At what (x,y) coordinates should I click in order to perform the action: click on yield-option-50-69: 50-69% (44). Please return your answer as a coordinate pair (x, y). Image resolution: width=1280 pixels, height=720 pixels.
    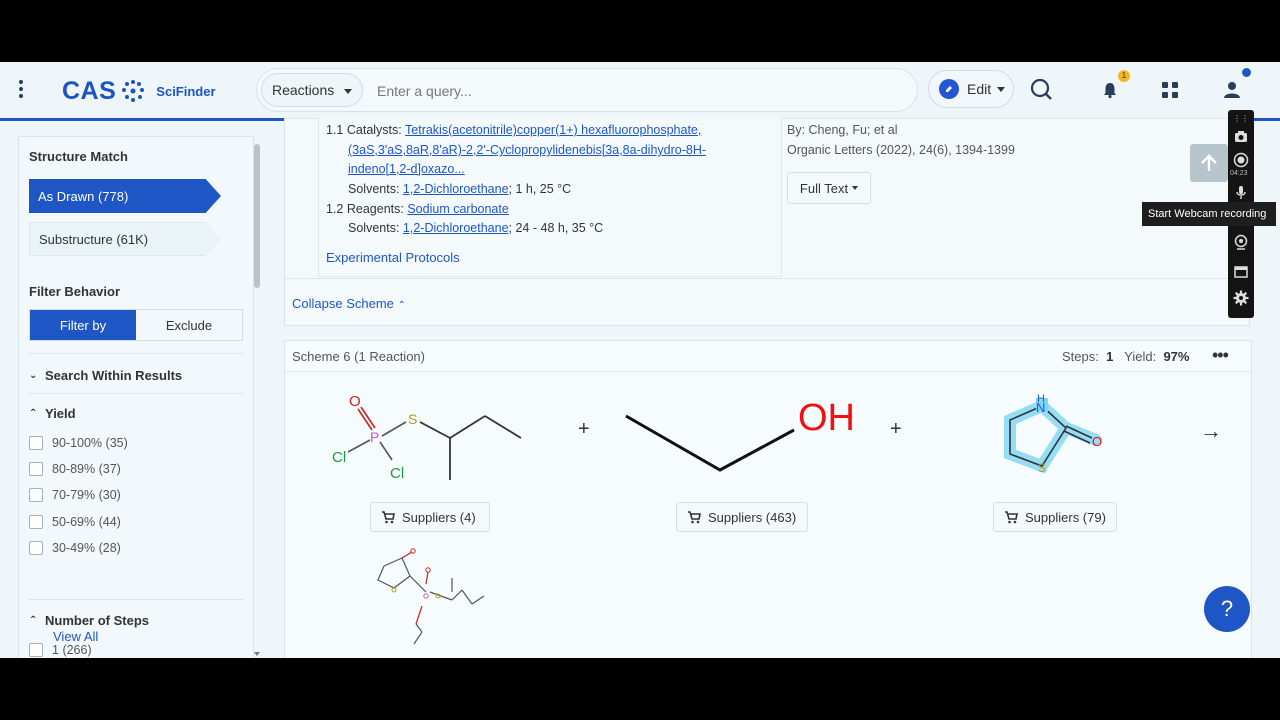
    Looking at the image, I should click on (75, 522).